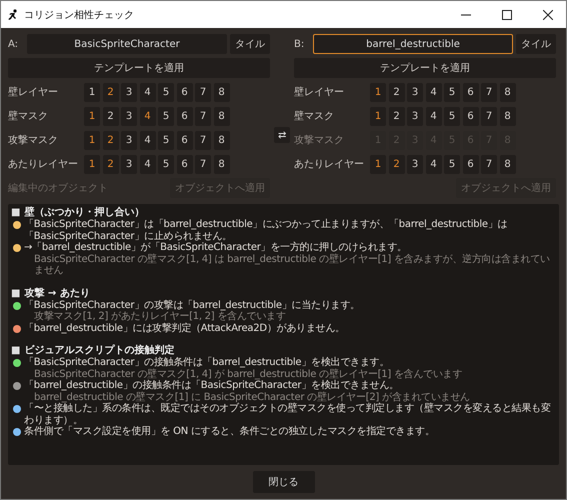 This screenshot has height=500, width=567. I want to click on object-label: B:, so click(300, 44).